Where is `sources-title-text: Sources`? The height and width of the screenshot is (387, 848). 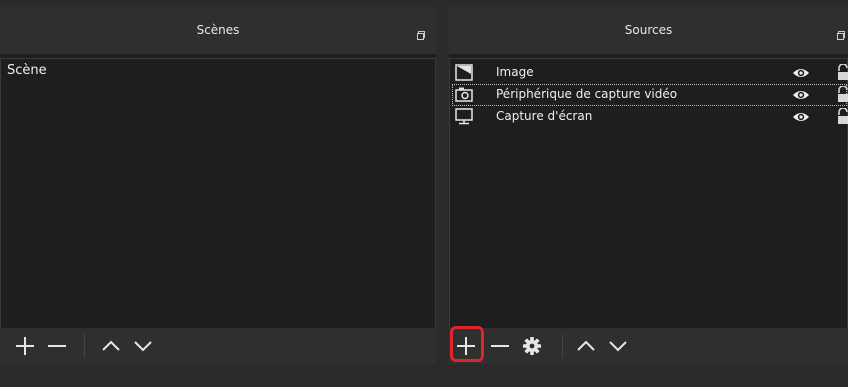 sources-title-text: Sources is located at coordinates (648, 30).